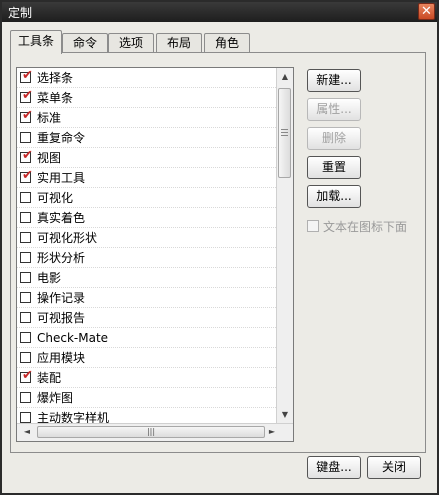  I want to click on toolbar-item-label: 爆炸图, so click(55, 398).